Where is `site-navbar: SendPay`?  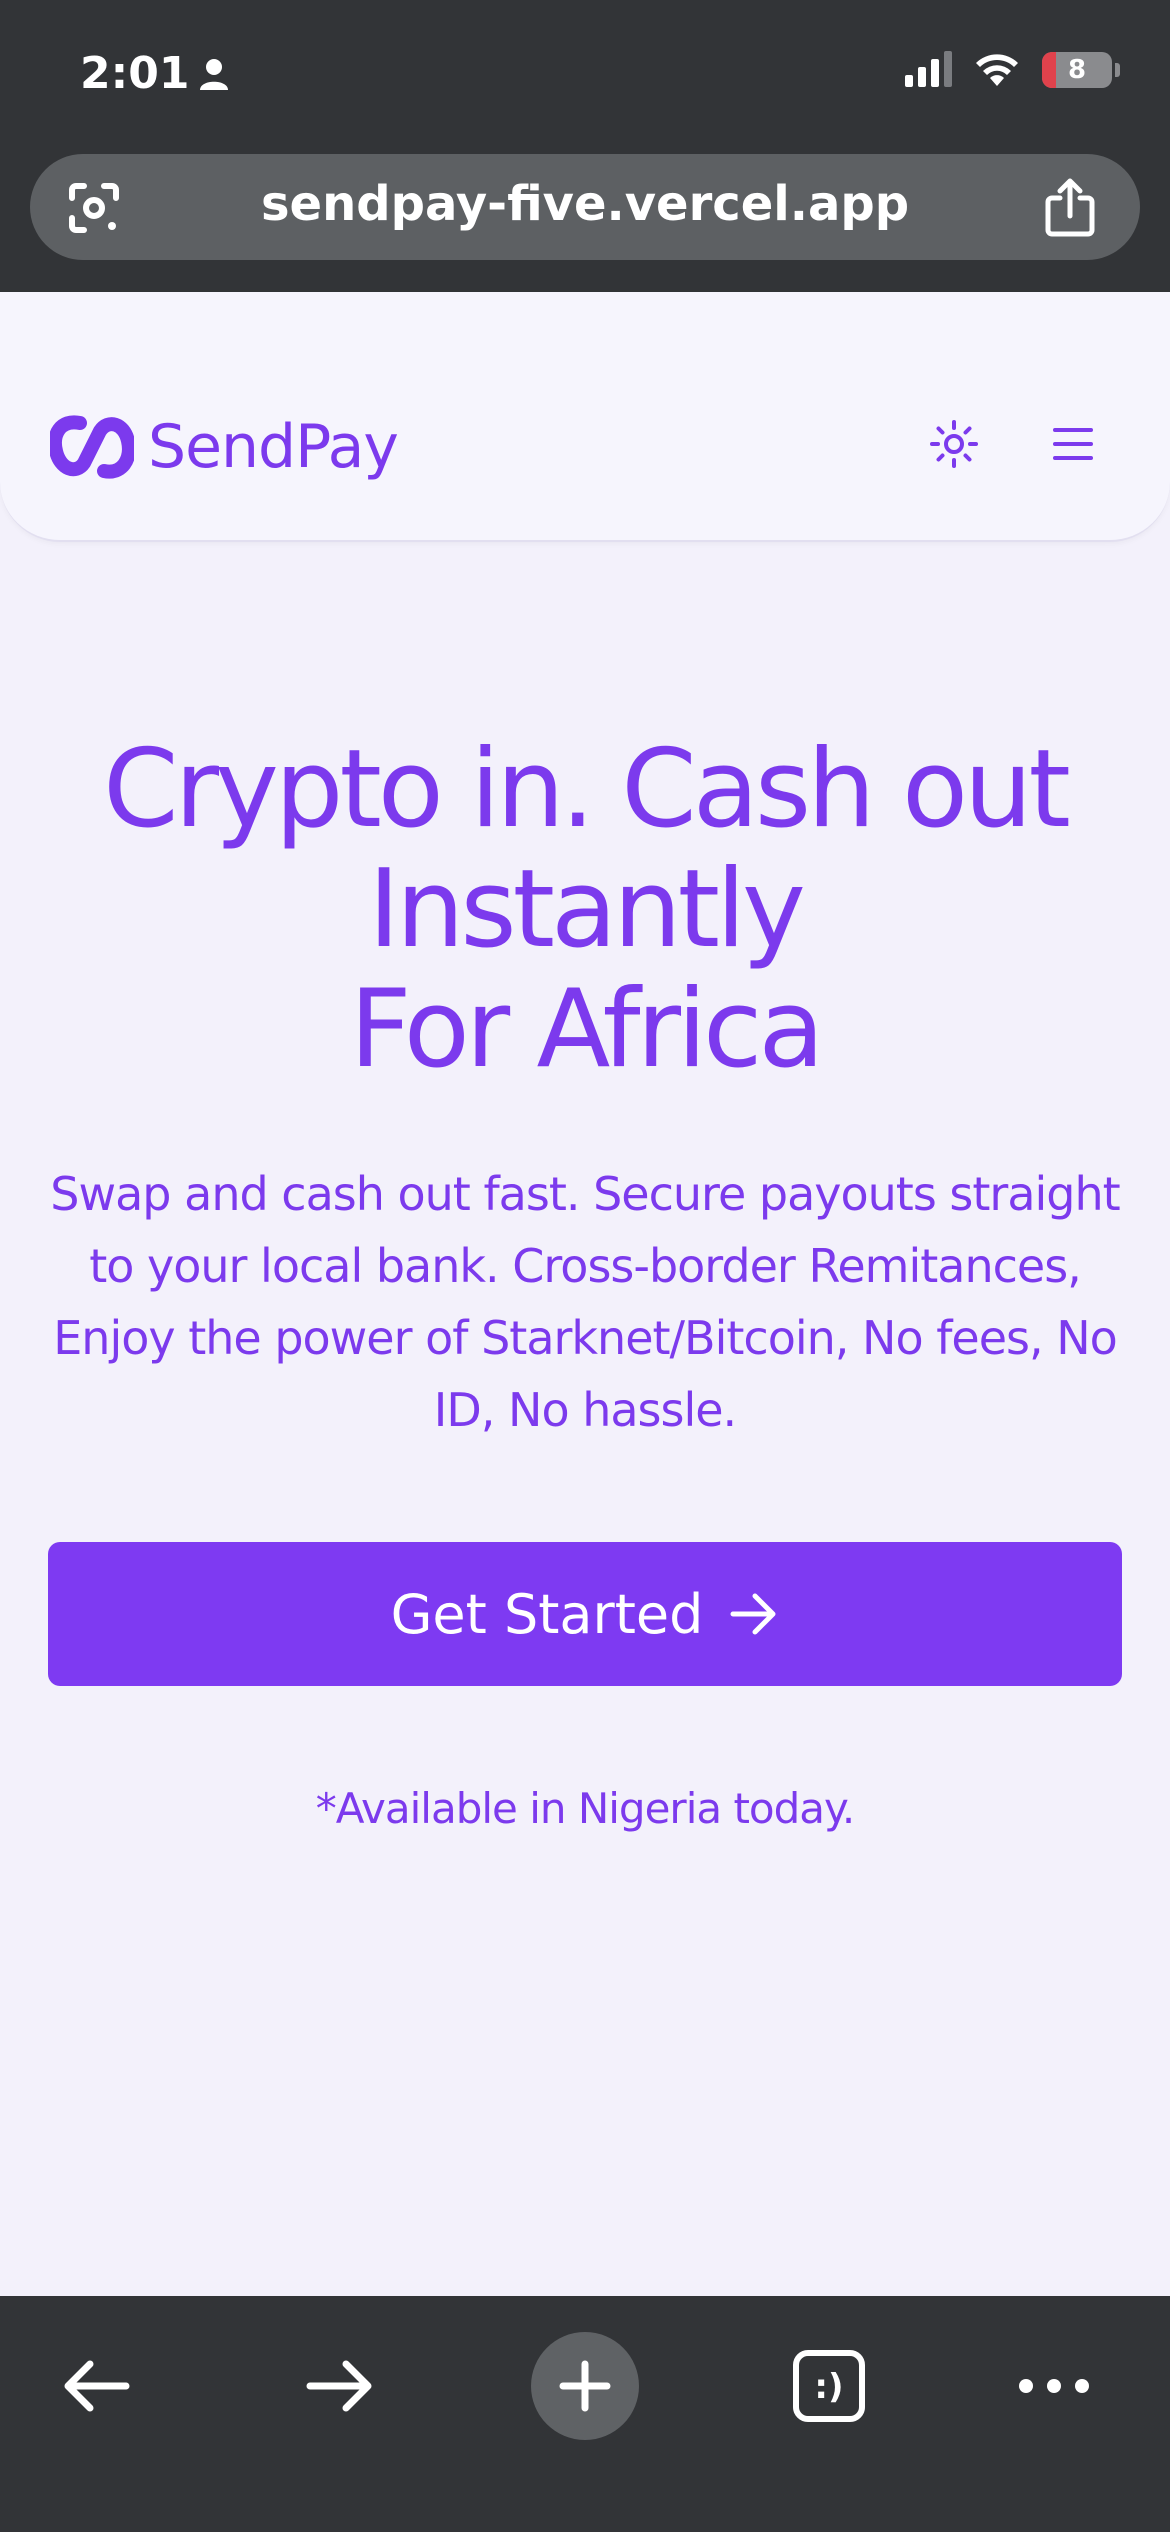 site-navbar: SendPay is located at coordinates (585, 417).